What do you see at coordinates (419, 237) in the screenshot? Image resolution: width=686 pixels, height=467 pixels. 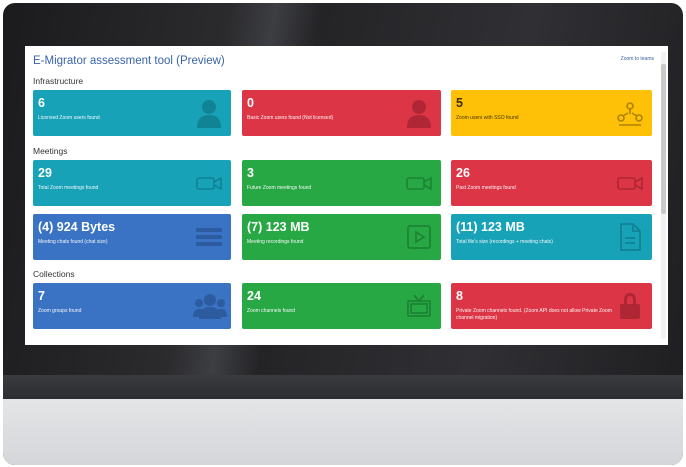 I see `play-icon` at bounding box center [419, 237].